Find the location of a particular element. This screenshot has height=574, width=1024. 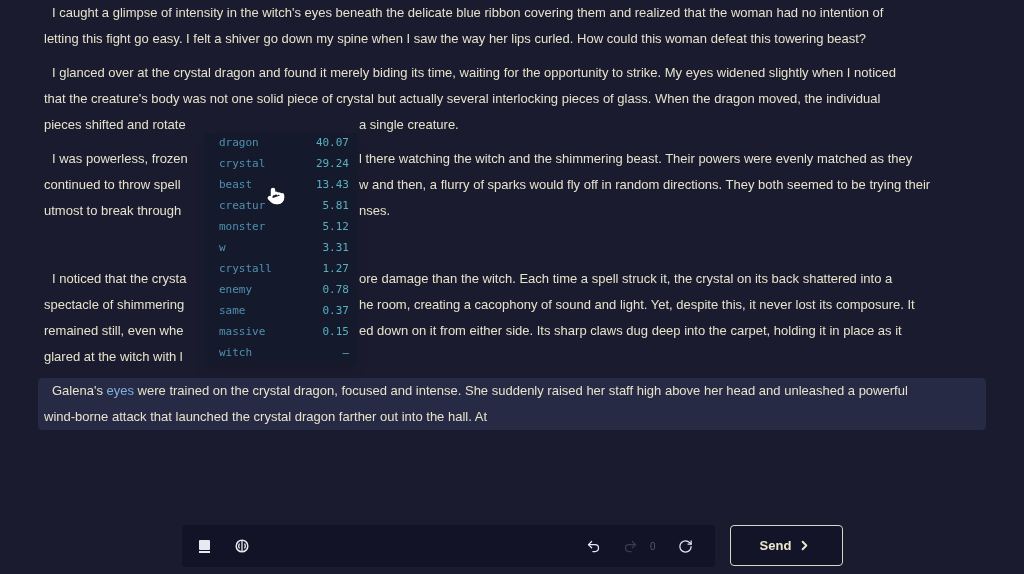

token-label: monster is located at coordinates (242, 227).